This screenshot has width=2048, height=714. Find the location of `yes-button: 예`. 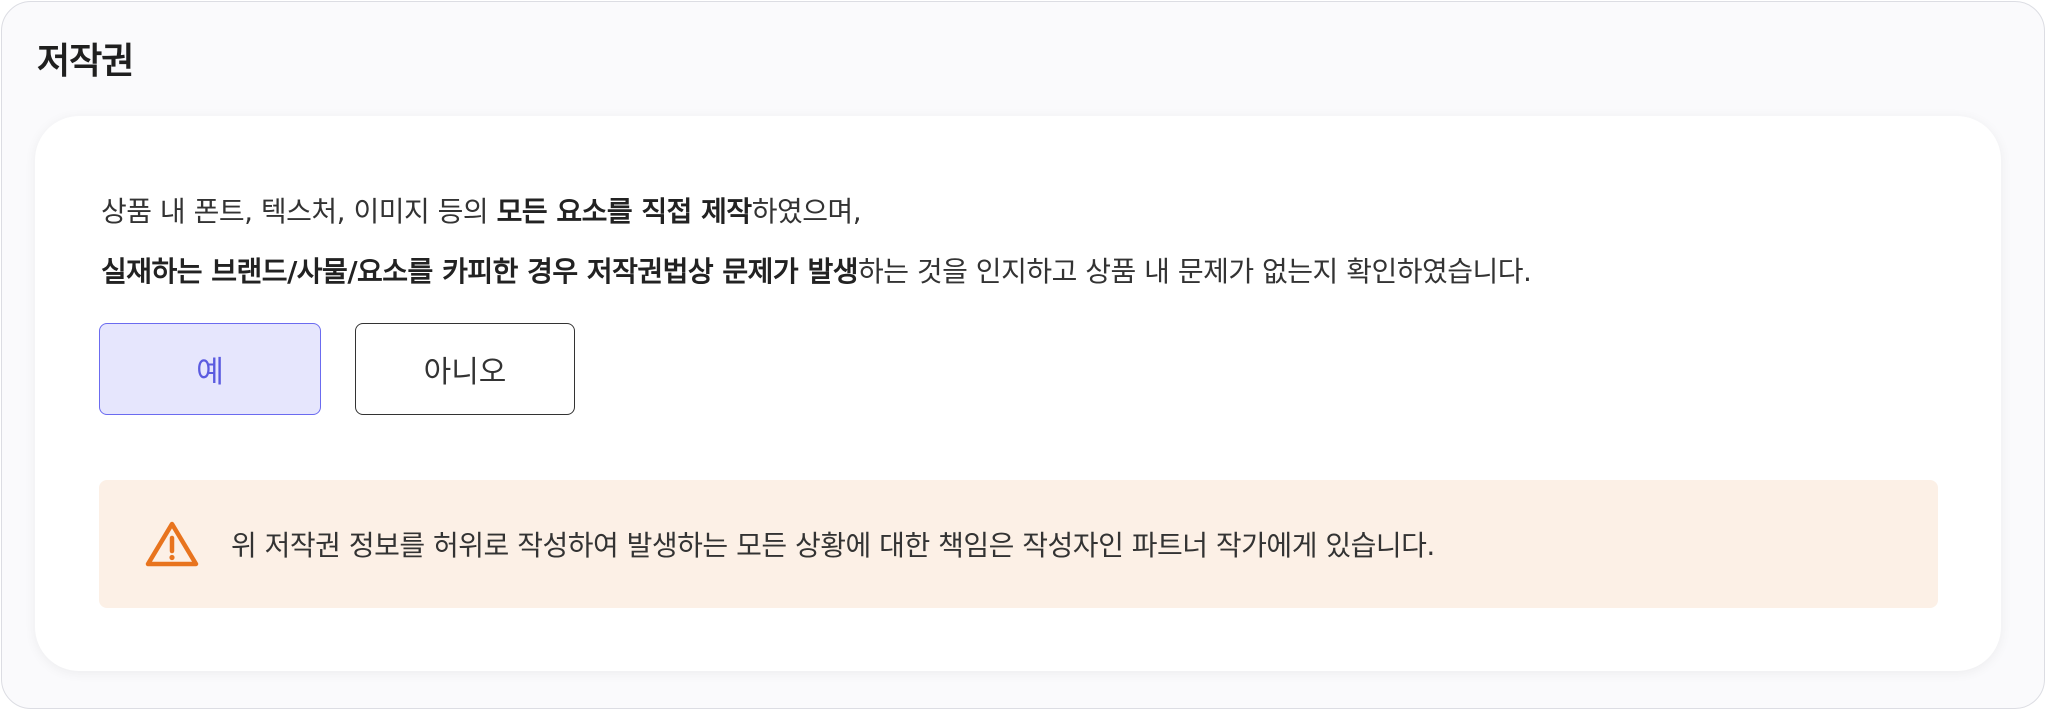

yes-button: 예 is located at coordinates (210, 369).